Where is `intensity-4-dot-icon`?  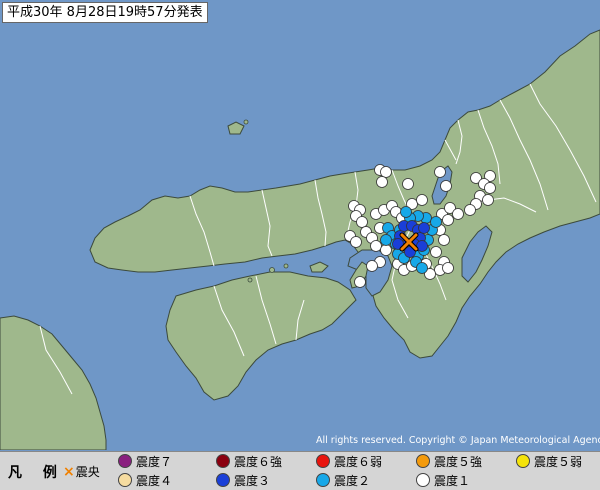
intensity-4-dot-icon is located at coordinates (125, 480).